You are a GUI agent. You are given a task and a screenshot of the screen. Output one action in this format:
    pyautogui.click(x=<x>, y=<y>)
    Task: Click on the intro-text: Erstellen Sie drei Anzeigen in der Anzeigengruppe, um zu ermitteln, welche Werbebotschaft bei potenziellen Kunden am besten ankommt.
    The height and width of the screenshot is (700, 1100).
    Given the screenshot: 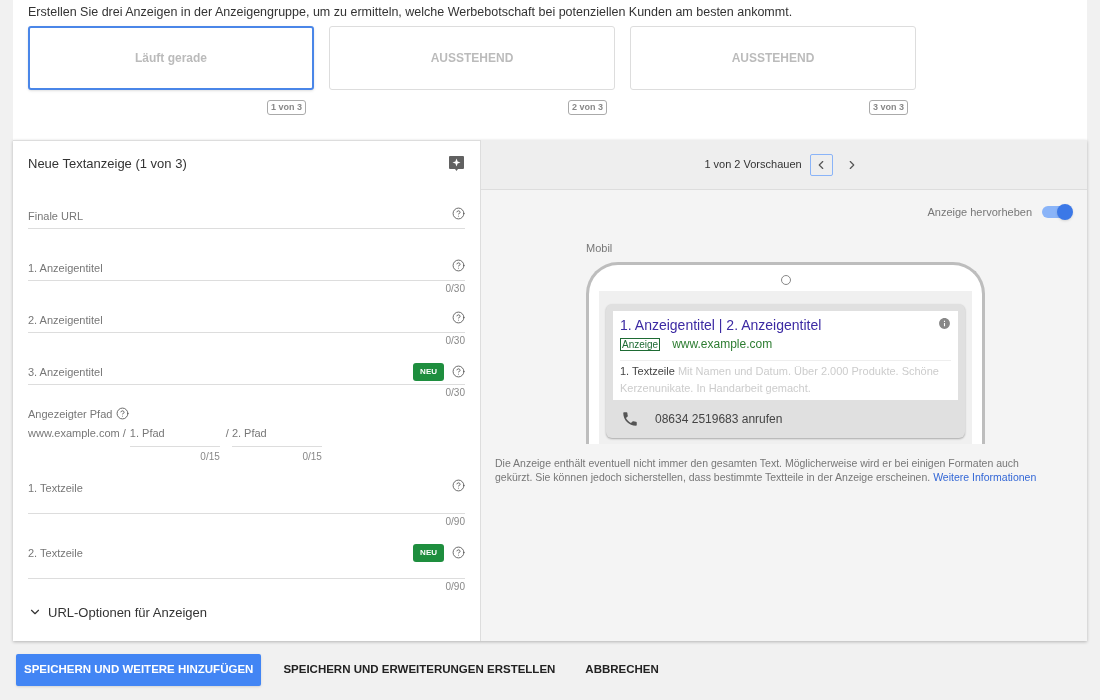 What is the action you would take?
    pyautogui.click(x=411, y=12)
    